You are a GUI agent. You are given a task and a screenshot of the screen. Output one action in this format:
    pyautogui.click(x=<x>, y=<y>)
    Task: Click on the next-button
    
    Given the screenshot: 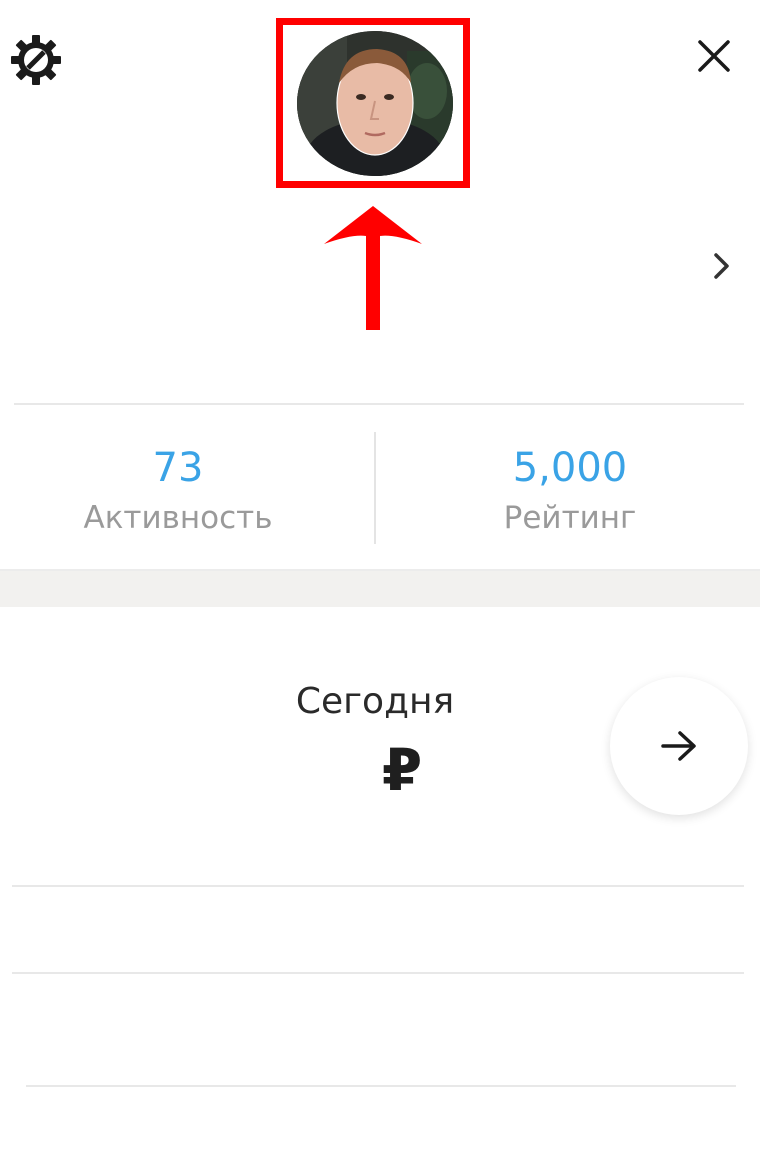 What is the action you would take?
    pyautogui.click(x=679, y=746)
    